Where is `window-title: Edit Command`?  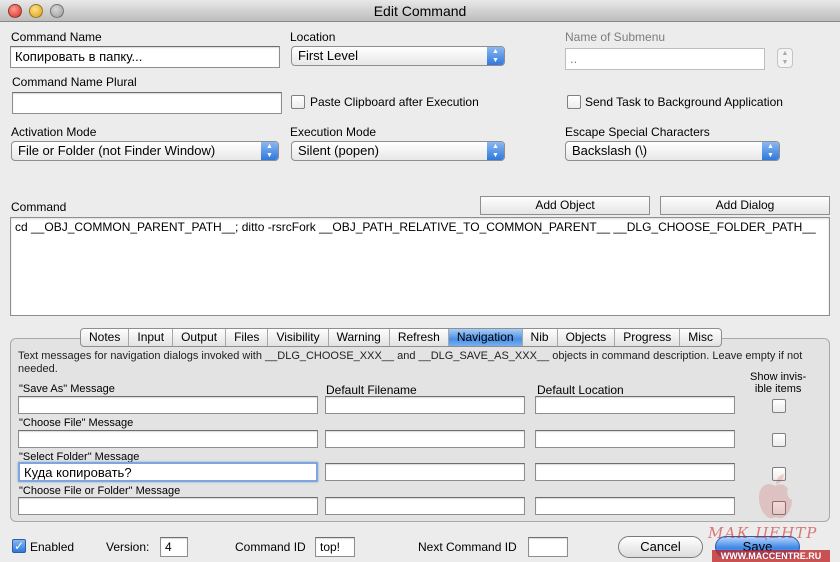 window-title: Edit Command is located at coordinates (420, 11).